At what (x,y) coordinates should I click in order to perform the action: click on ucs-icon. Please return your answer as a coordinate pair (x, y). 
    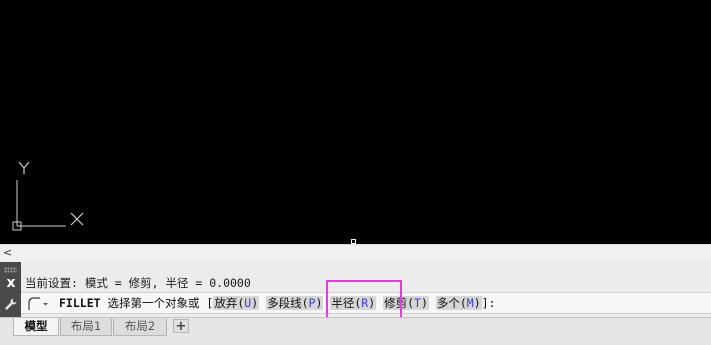
    Looking at the image, I should click on (48, 196).